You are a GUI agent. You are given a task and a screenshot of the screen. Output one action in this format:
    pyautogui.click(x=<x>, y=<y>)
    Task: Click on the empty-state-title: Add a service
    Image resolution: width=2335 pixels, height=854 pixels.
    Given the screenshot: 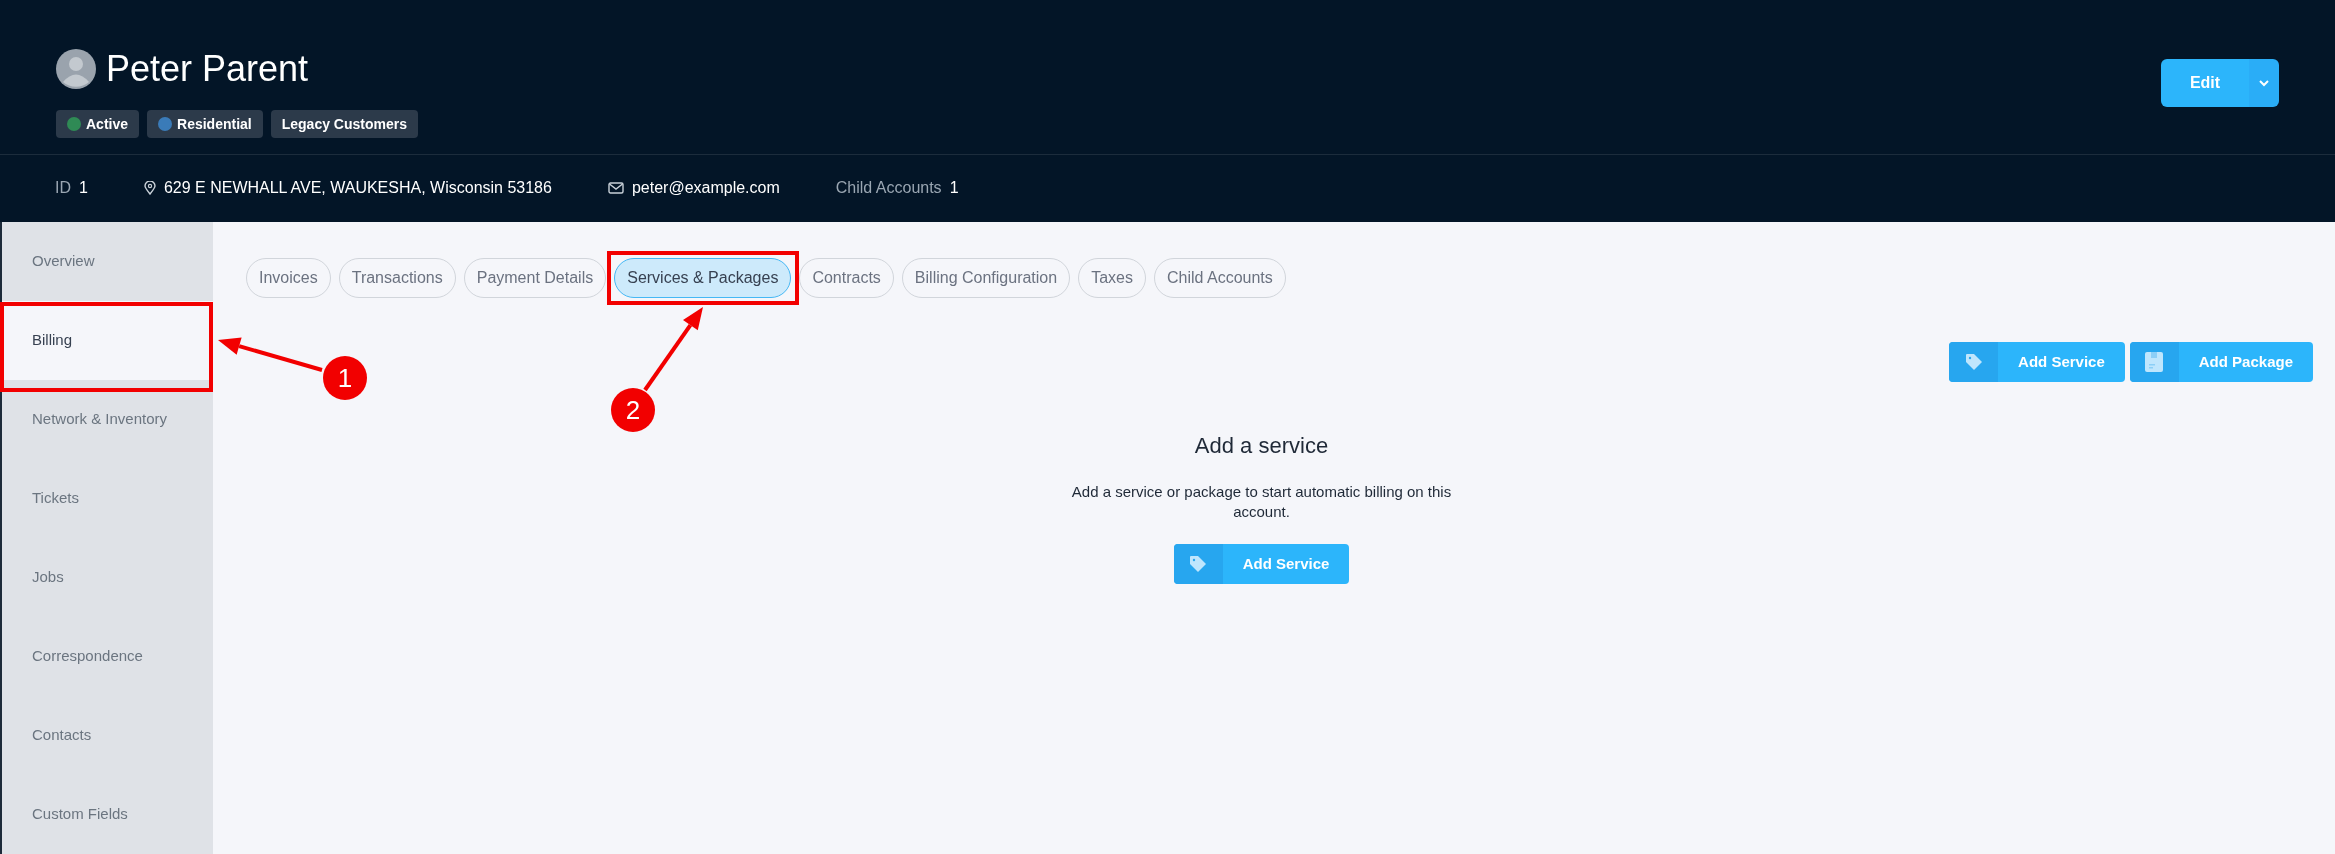 What is the action you would take?
    pyautogui.click(x=1261, y=446)
    